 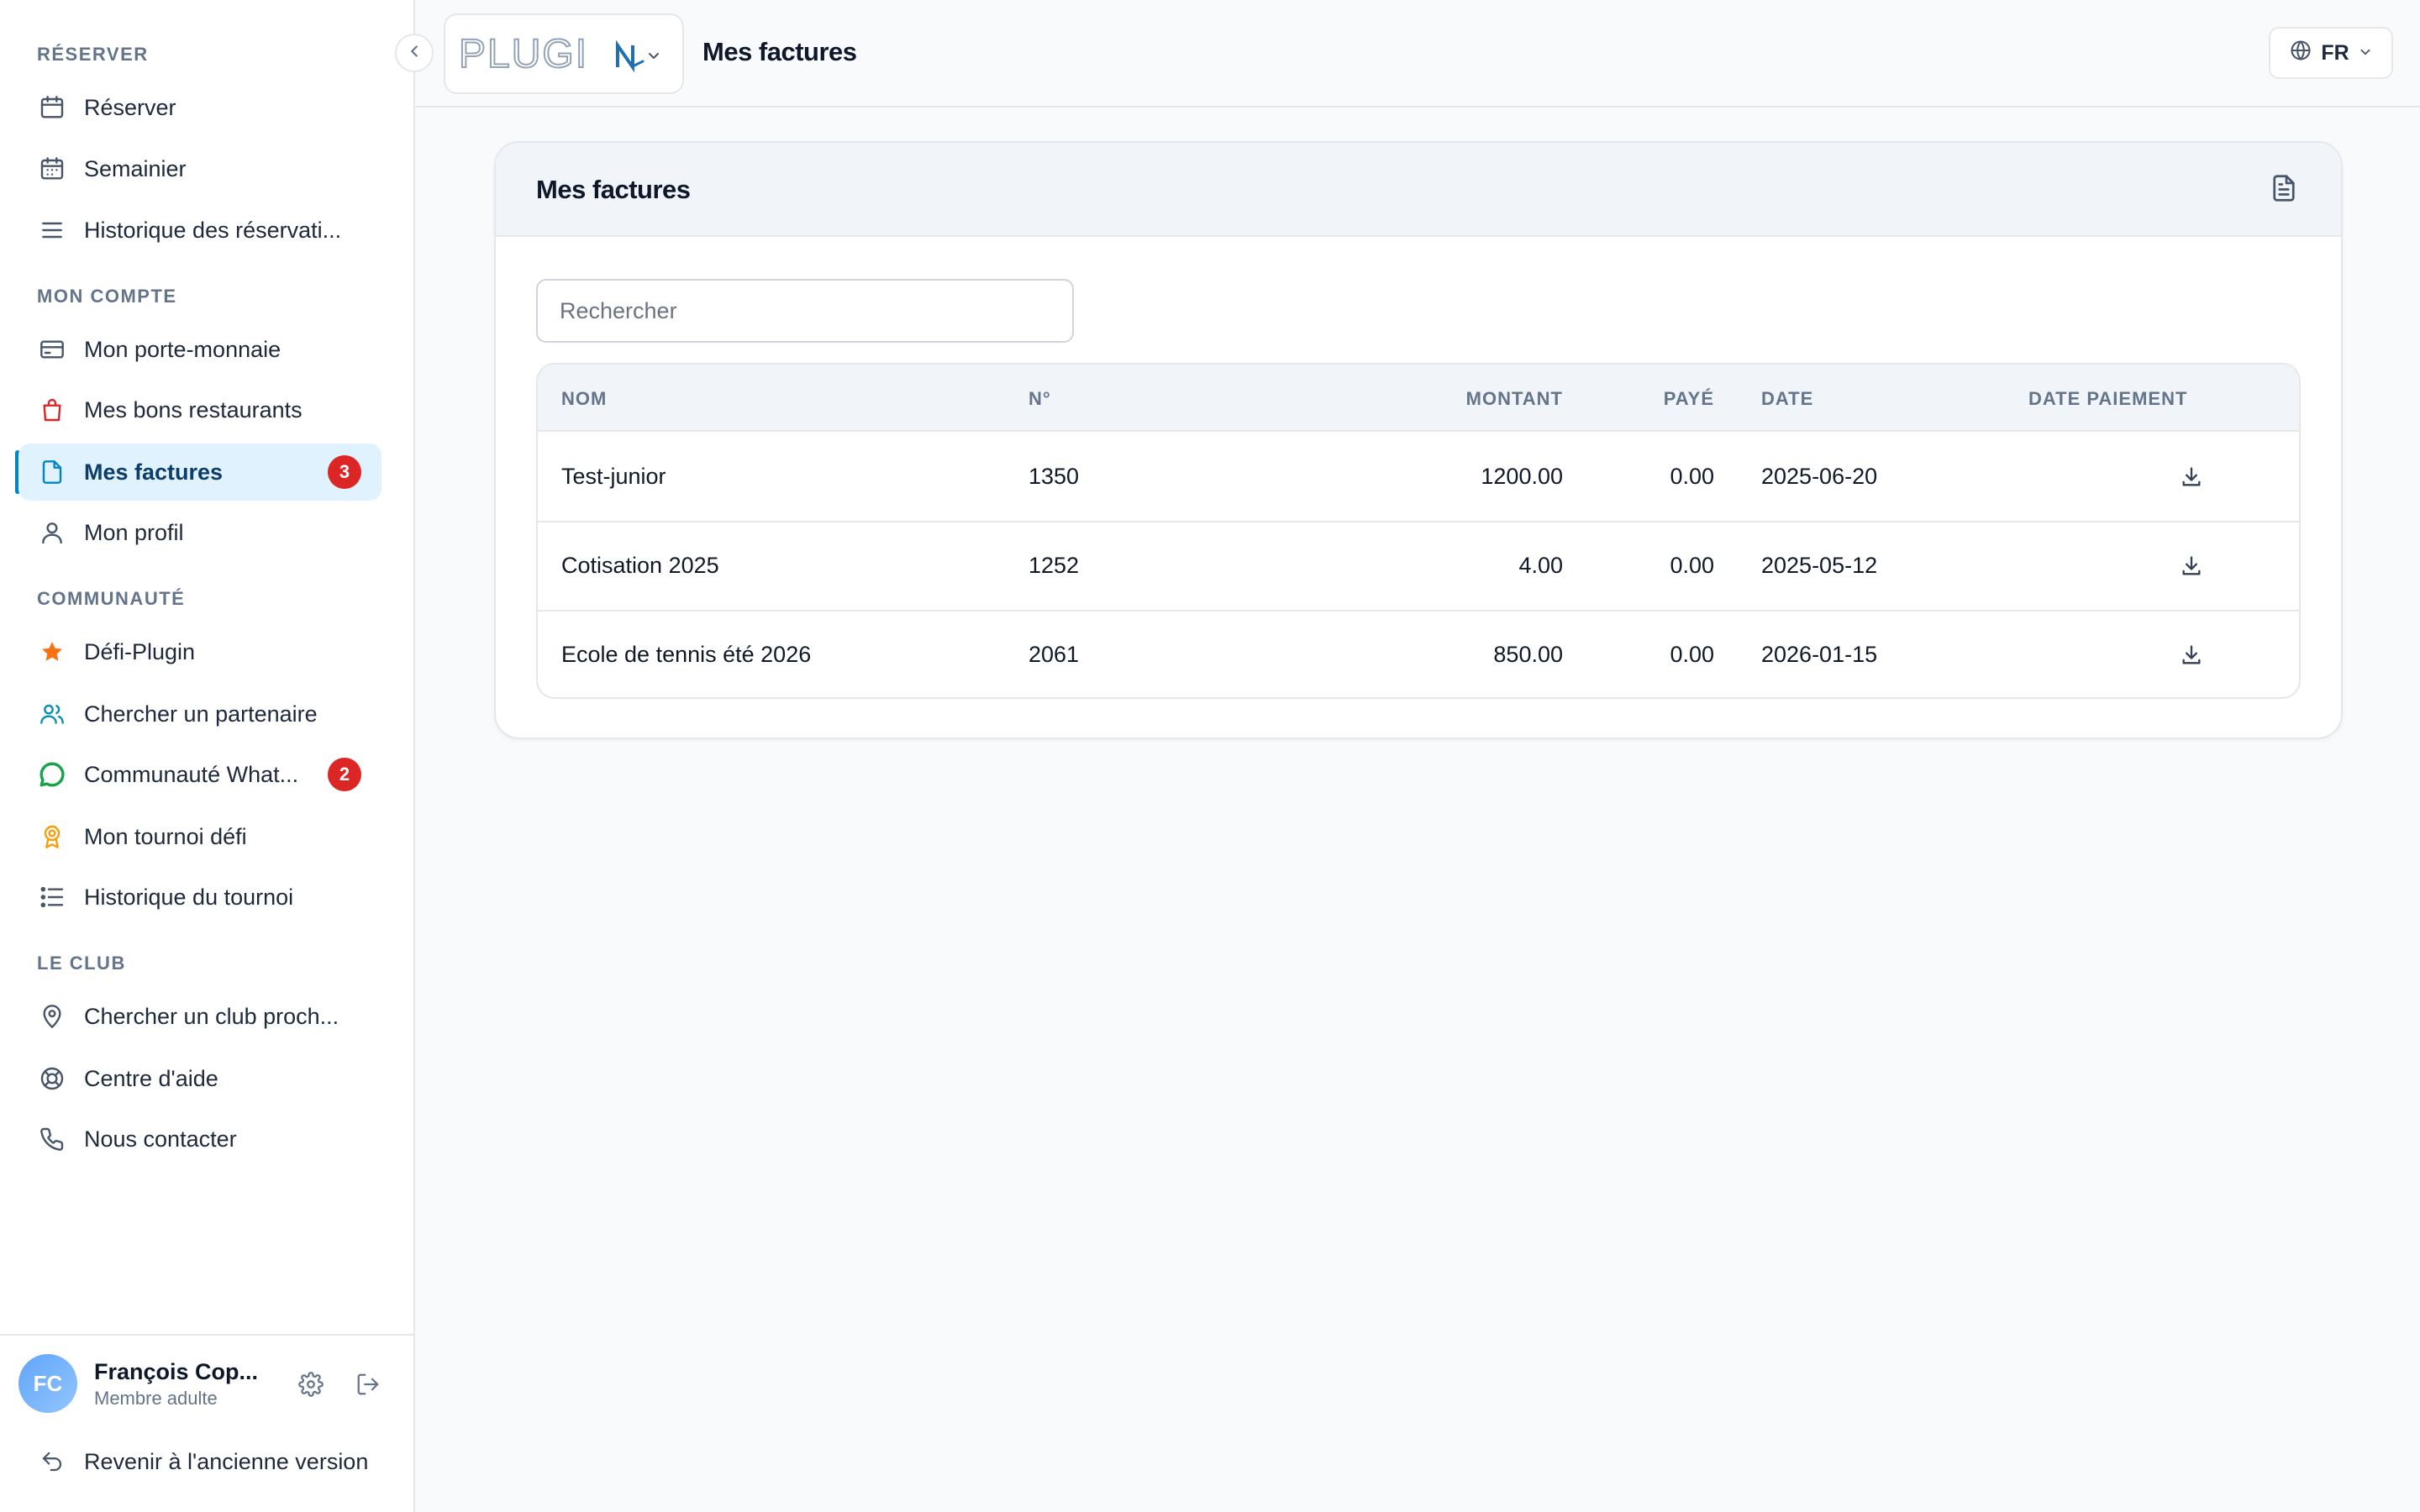 I want to click on language-label: FR, so click(x=2335, y=52).